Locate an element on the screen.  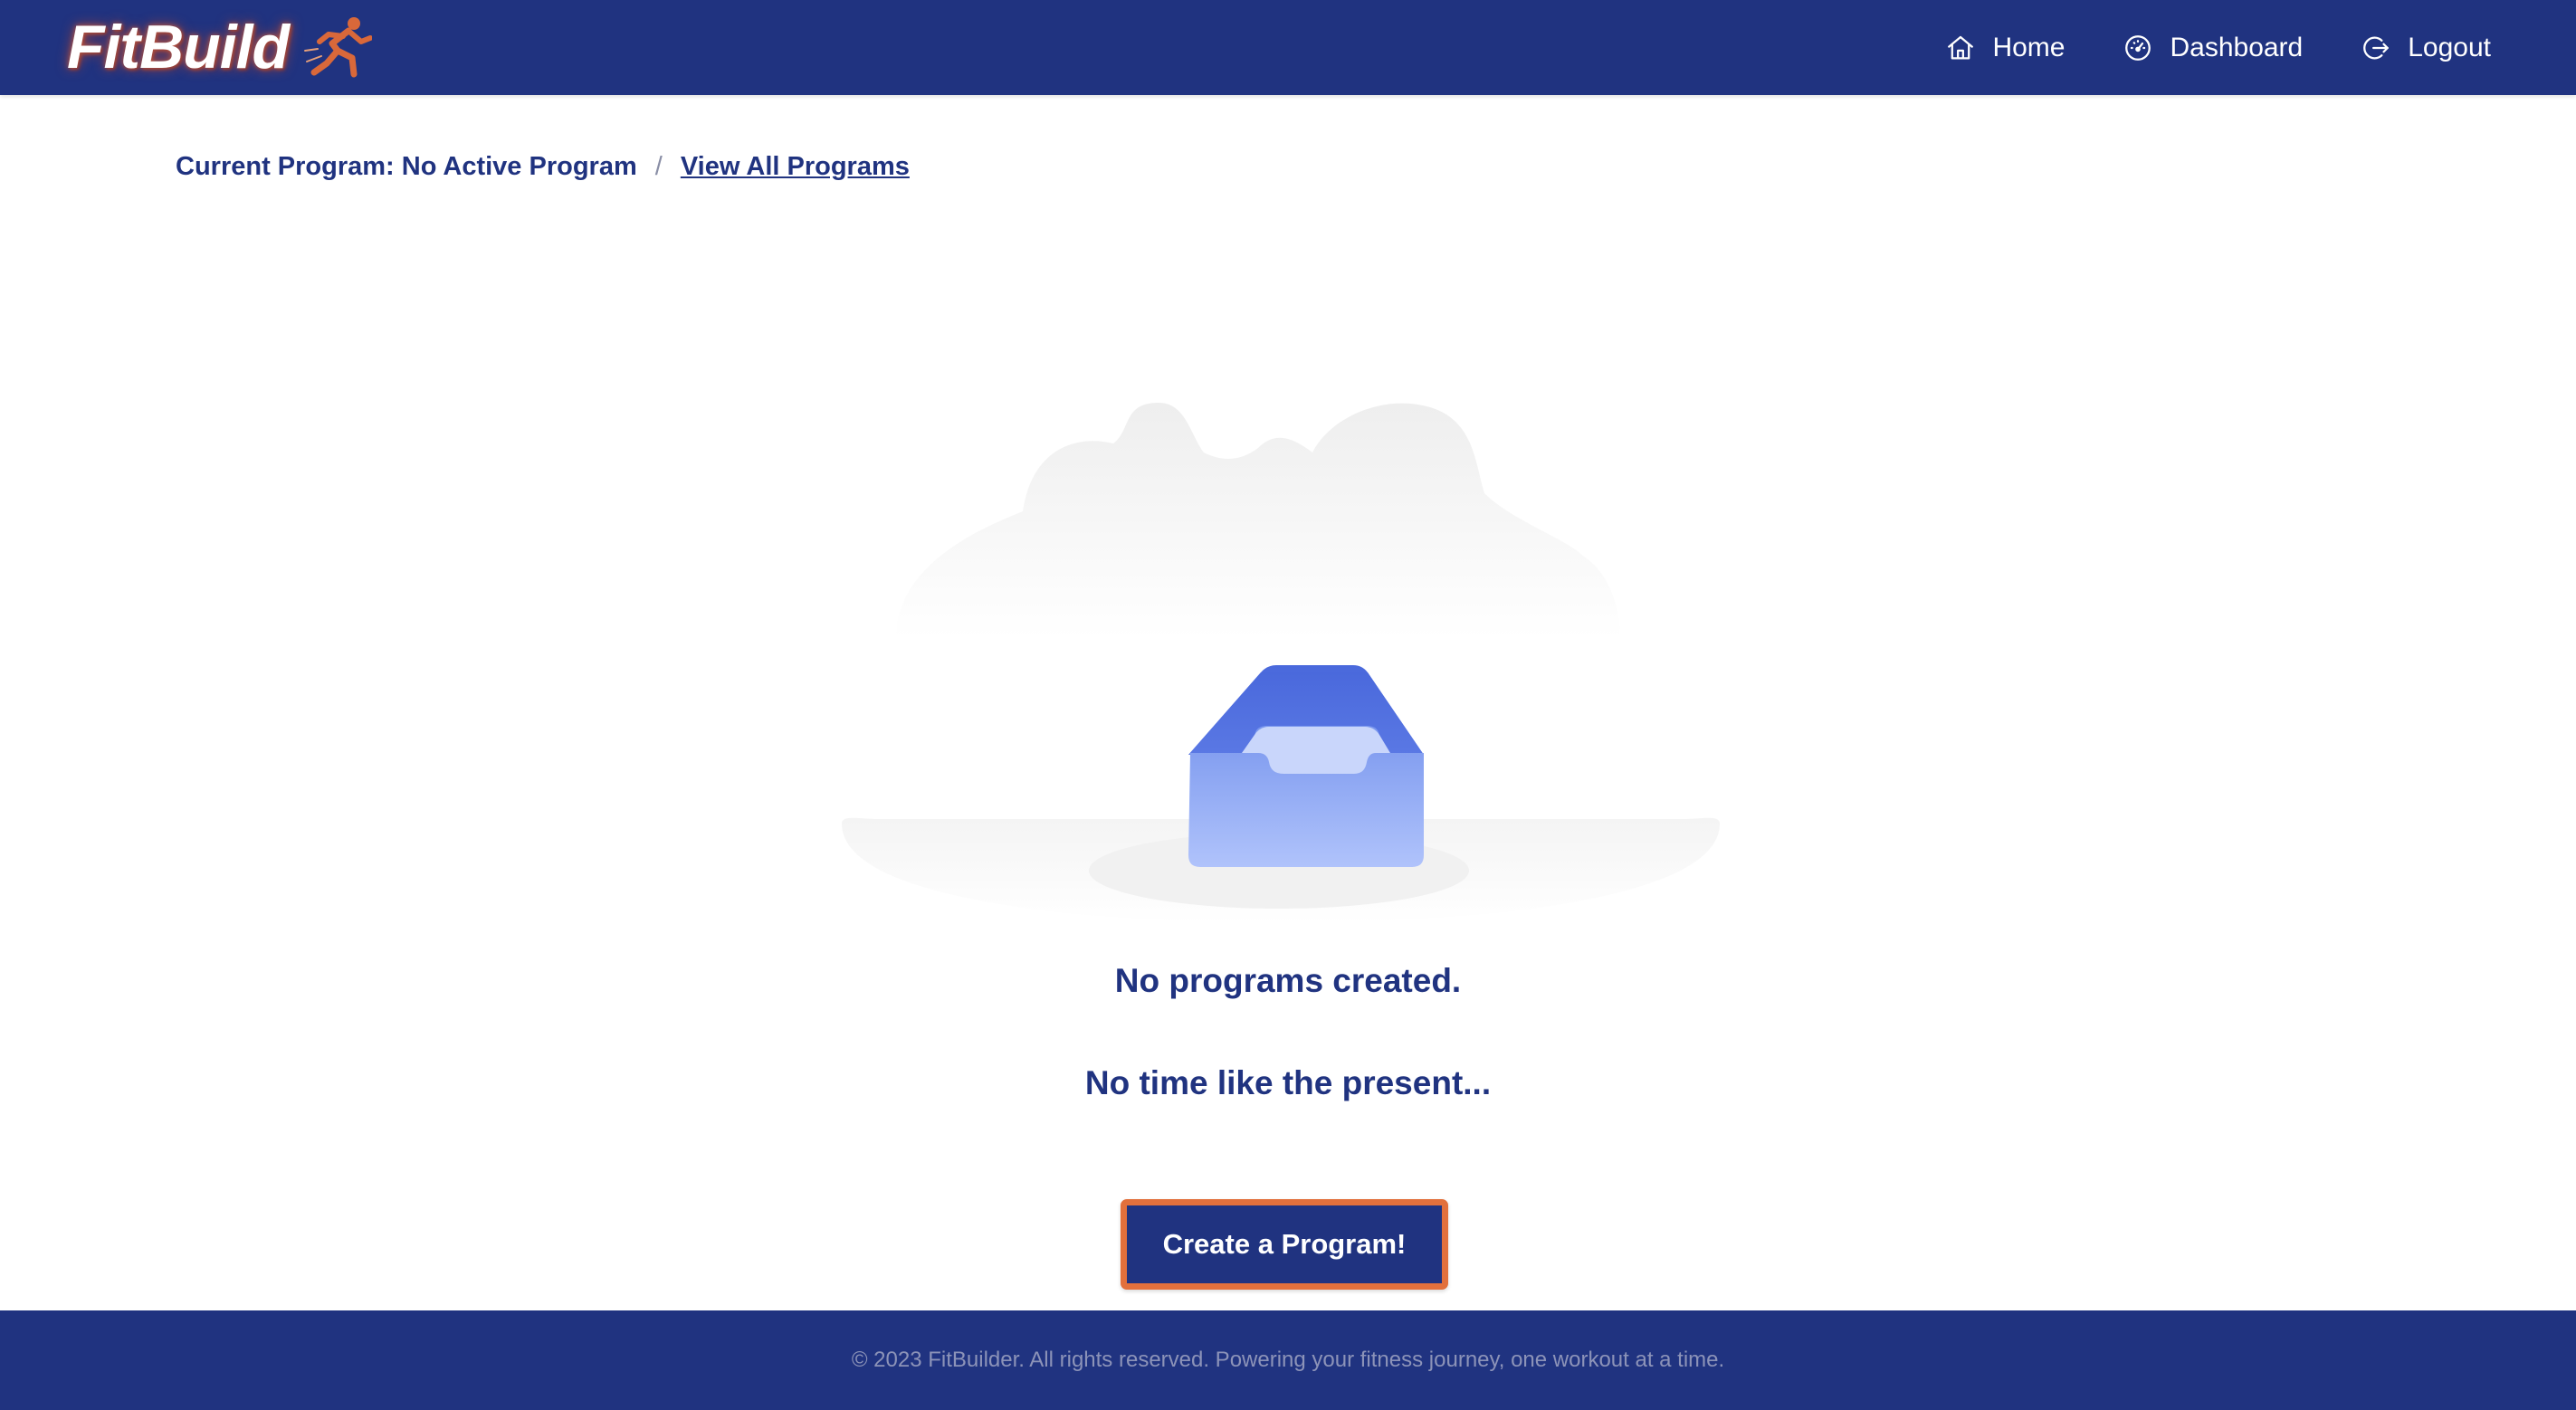
empty-inbox-tray-icon is located at coordinates (1281, 663).